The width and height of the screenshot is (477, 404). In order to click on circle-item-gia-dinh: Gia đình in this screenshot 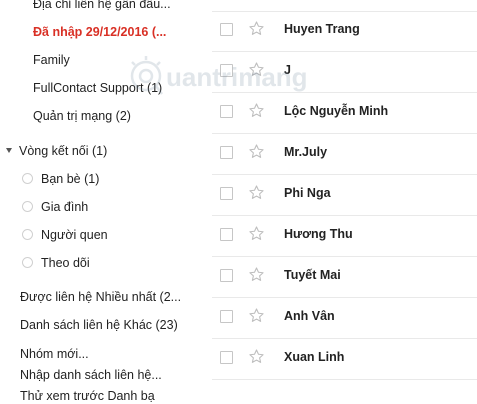, I will do `click(55, 207)`.